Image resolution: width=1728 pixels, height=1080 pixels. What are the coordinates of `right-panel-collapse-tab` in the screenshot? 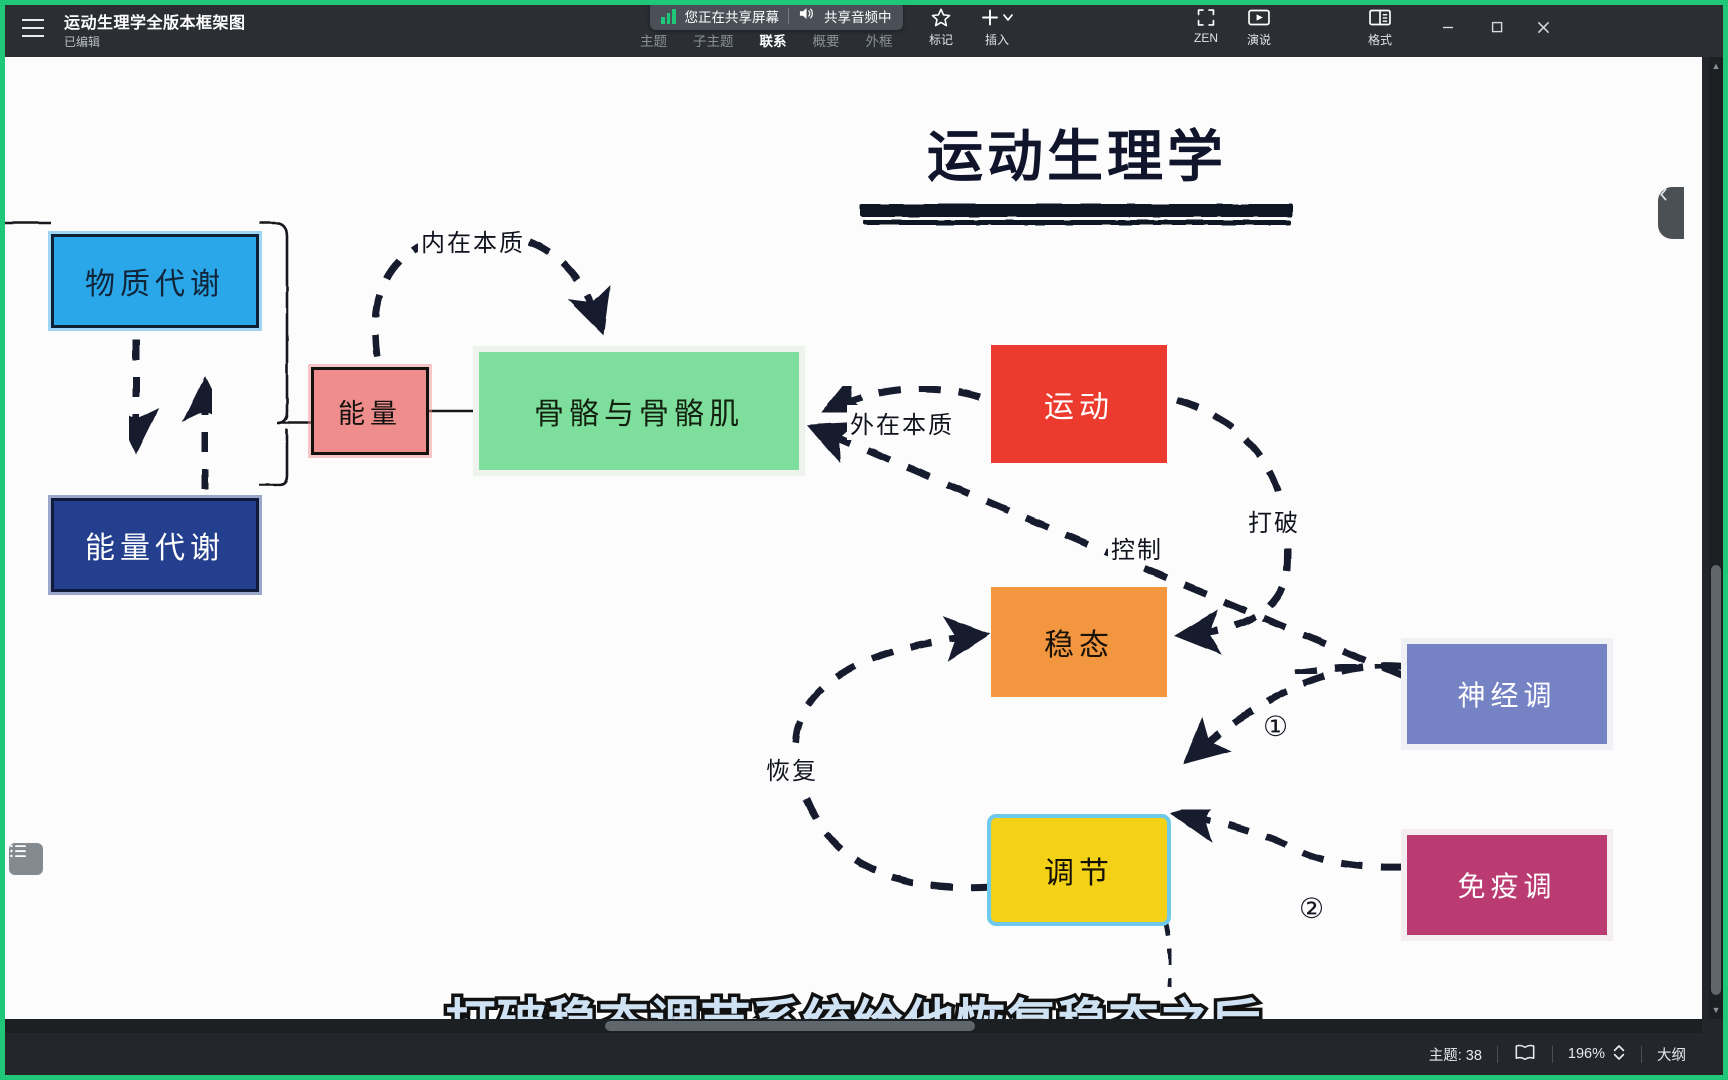 It's located at (1671, 213).